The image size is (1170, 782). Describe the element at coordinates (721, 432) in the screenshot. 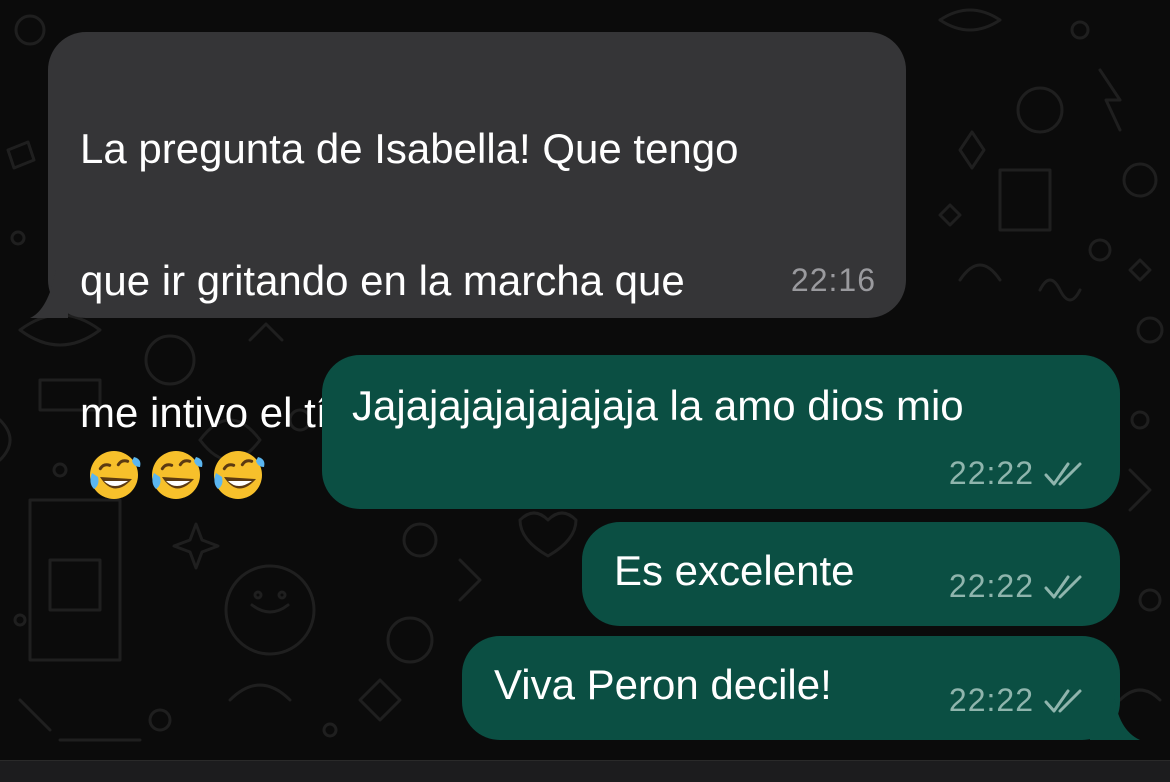

I see `outgoing-message-bubble: Jajajajajajajajaja la amo dios mio 22:22` at that location.